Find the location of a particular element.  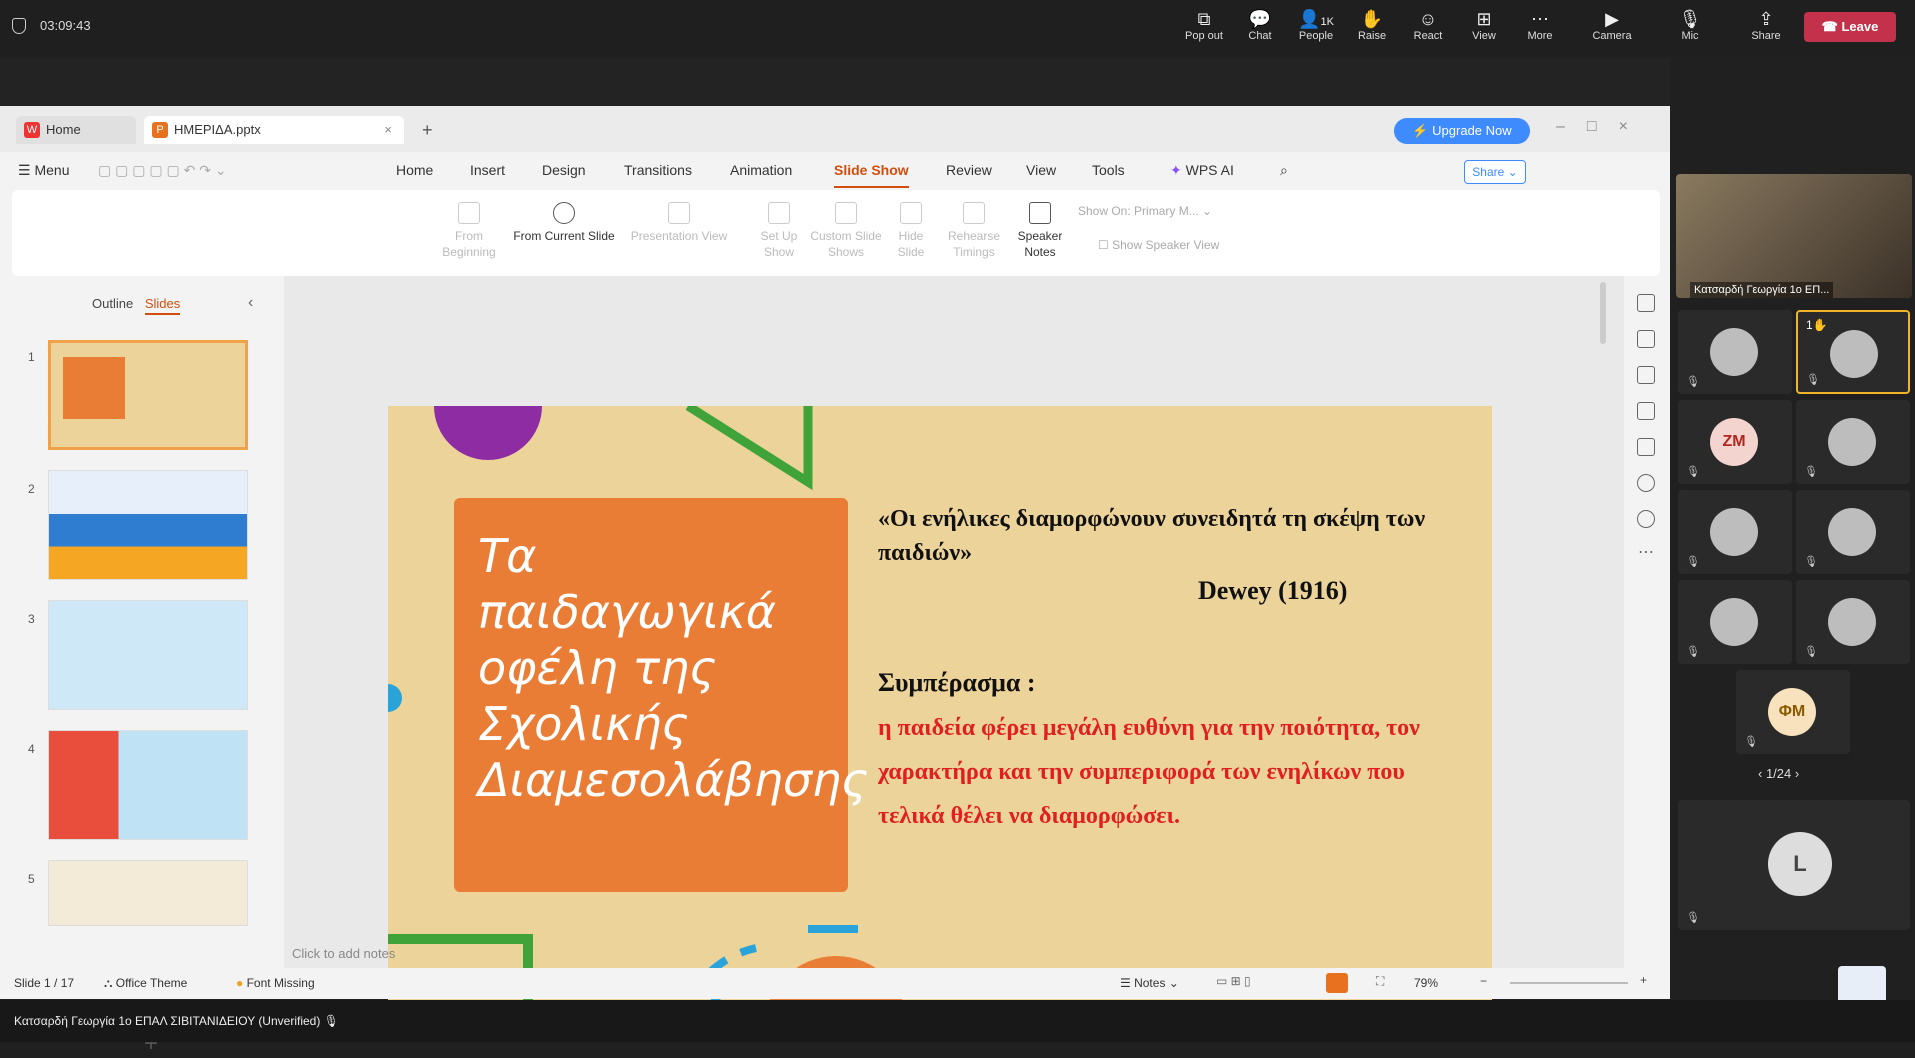

participant-tile: ΦΜ 🎙 is located at coordinates (1793, 712).